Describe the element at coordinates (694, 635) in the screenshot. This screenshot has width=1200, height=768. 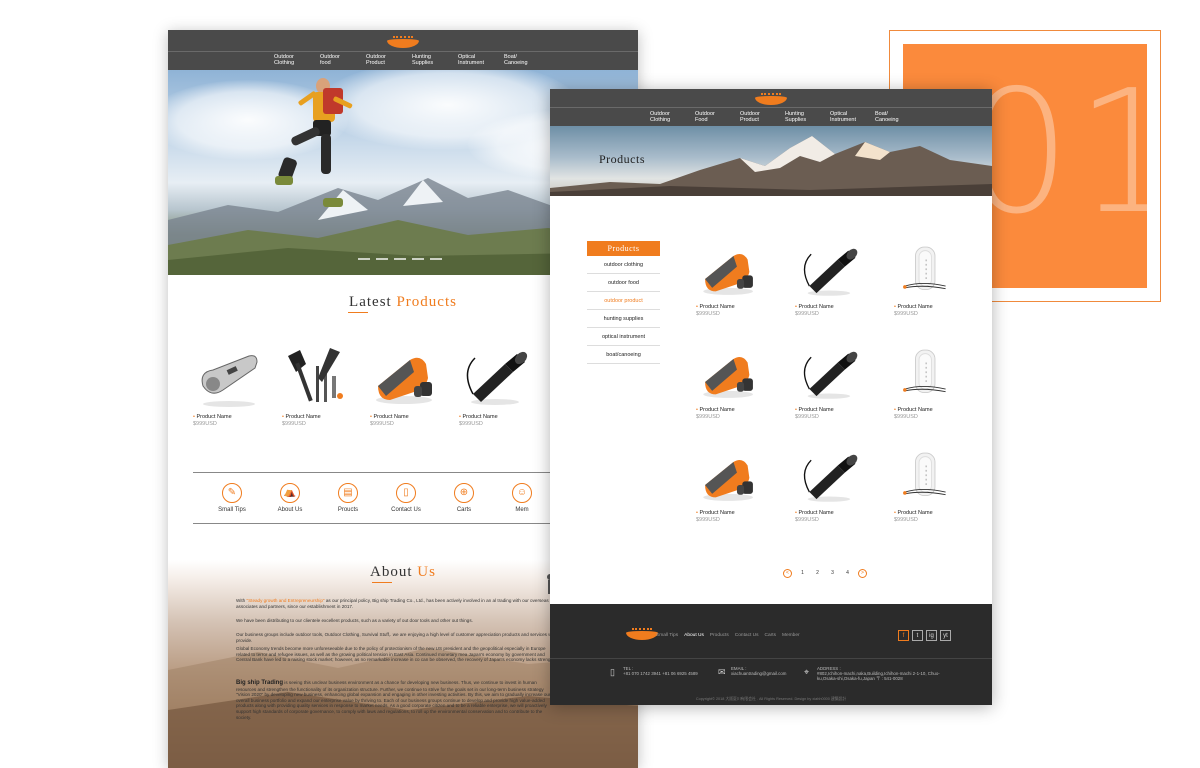
I see `footer-nav-about-us: About Us` at that location.